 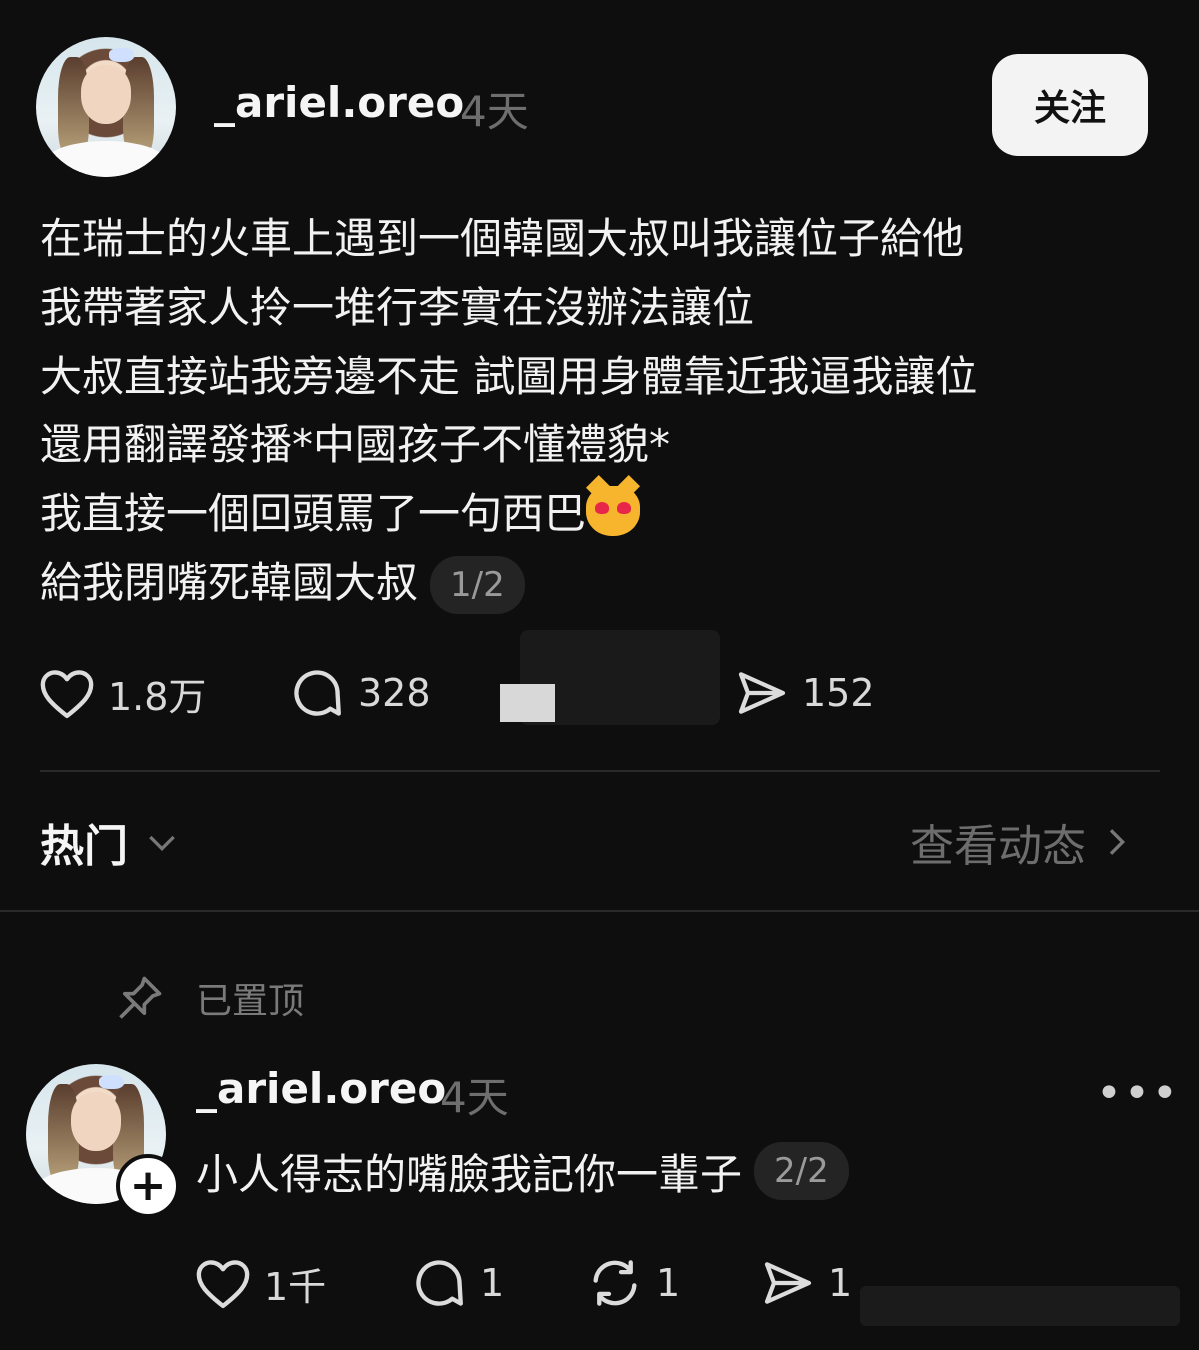 What do you see at coordinates (494, 111) in the screenshot?
I see `post-time: 4天` at bounding box center [494, 111].